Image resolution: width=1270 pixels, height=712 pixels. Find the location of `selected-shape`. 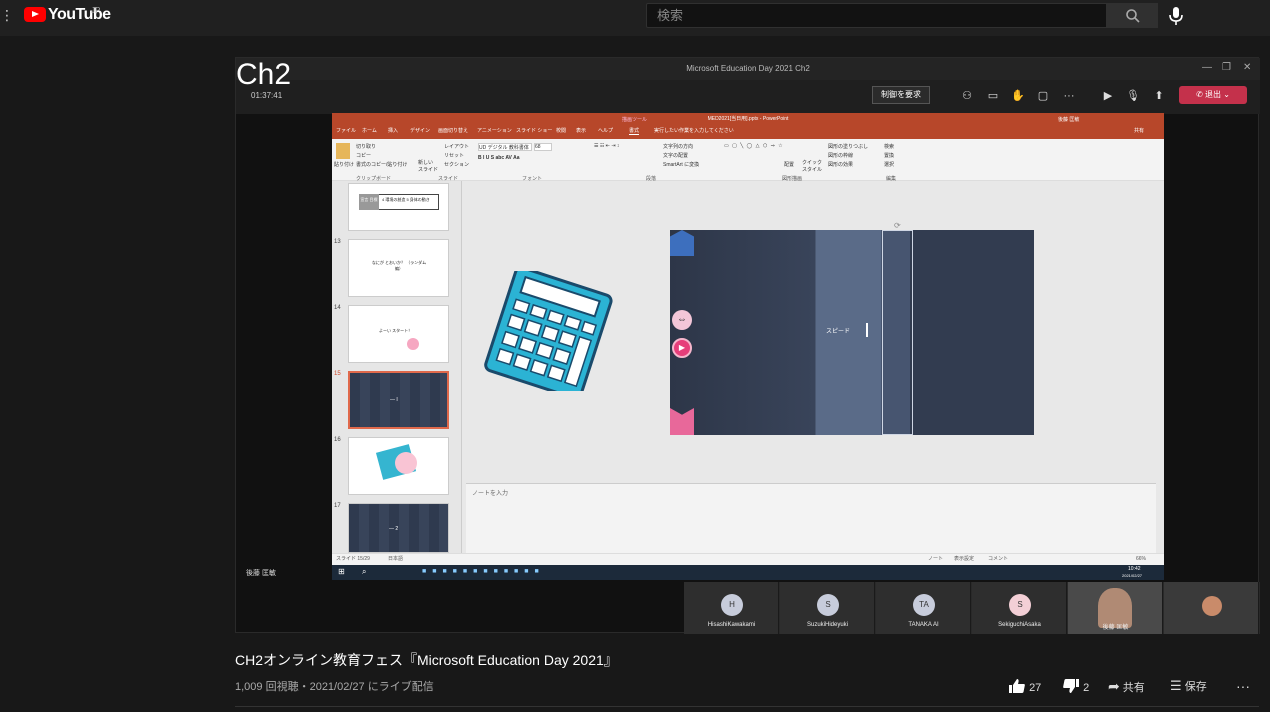

selected-shape is located at coordinates (897, 332).